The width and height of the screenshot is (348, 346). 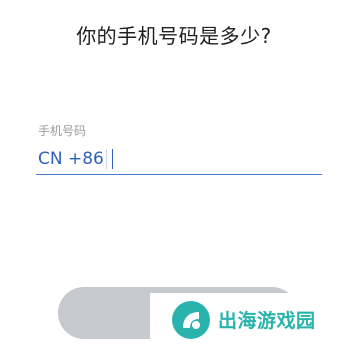 What do you see at coordinates (174, 36) in the screenshot?
I see `page-title: 你的手机号码是多少?` at bounding box center [174, 36].